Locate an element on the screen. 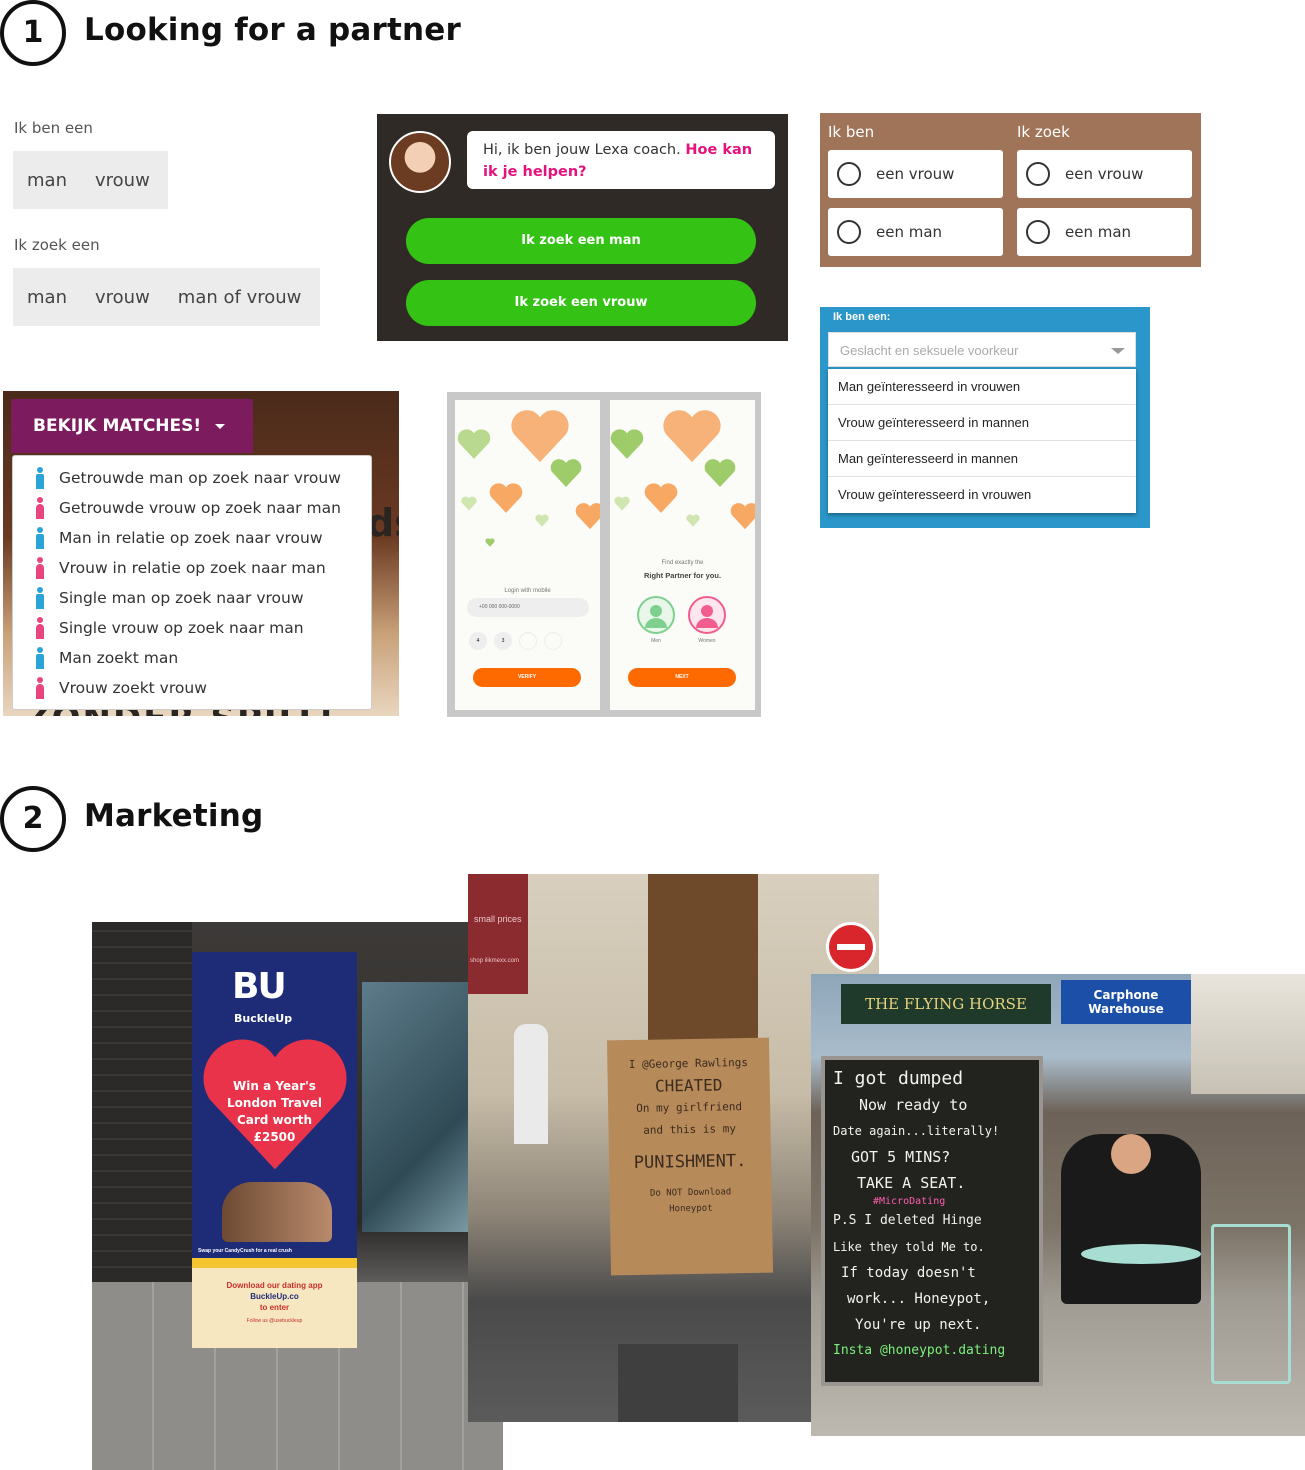  seek-woman-button: Ik zoek een vrouw is located at coordinates (581, 303).